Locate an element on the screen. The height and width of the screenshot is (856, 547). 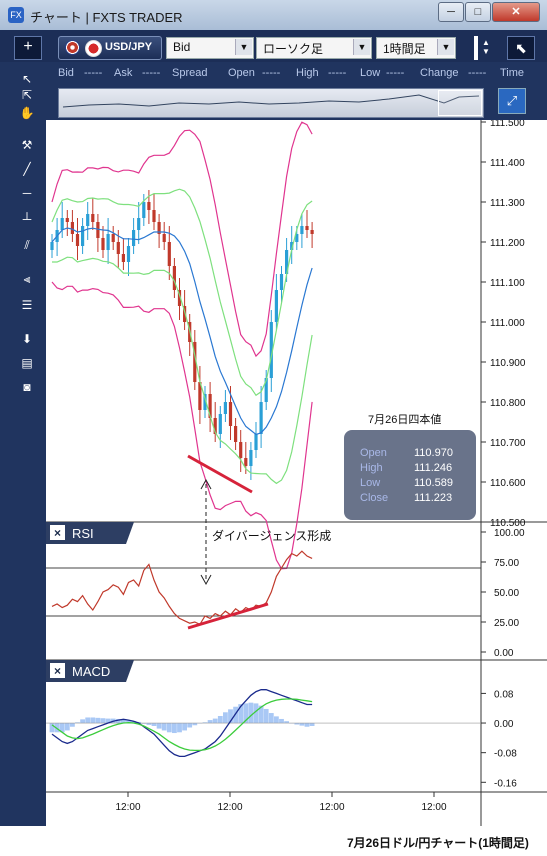
title-bar: FX チャート | FXTS TRADER ─ □ ✕ is located at coordinates (273, 15).